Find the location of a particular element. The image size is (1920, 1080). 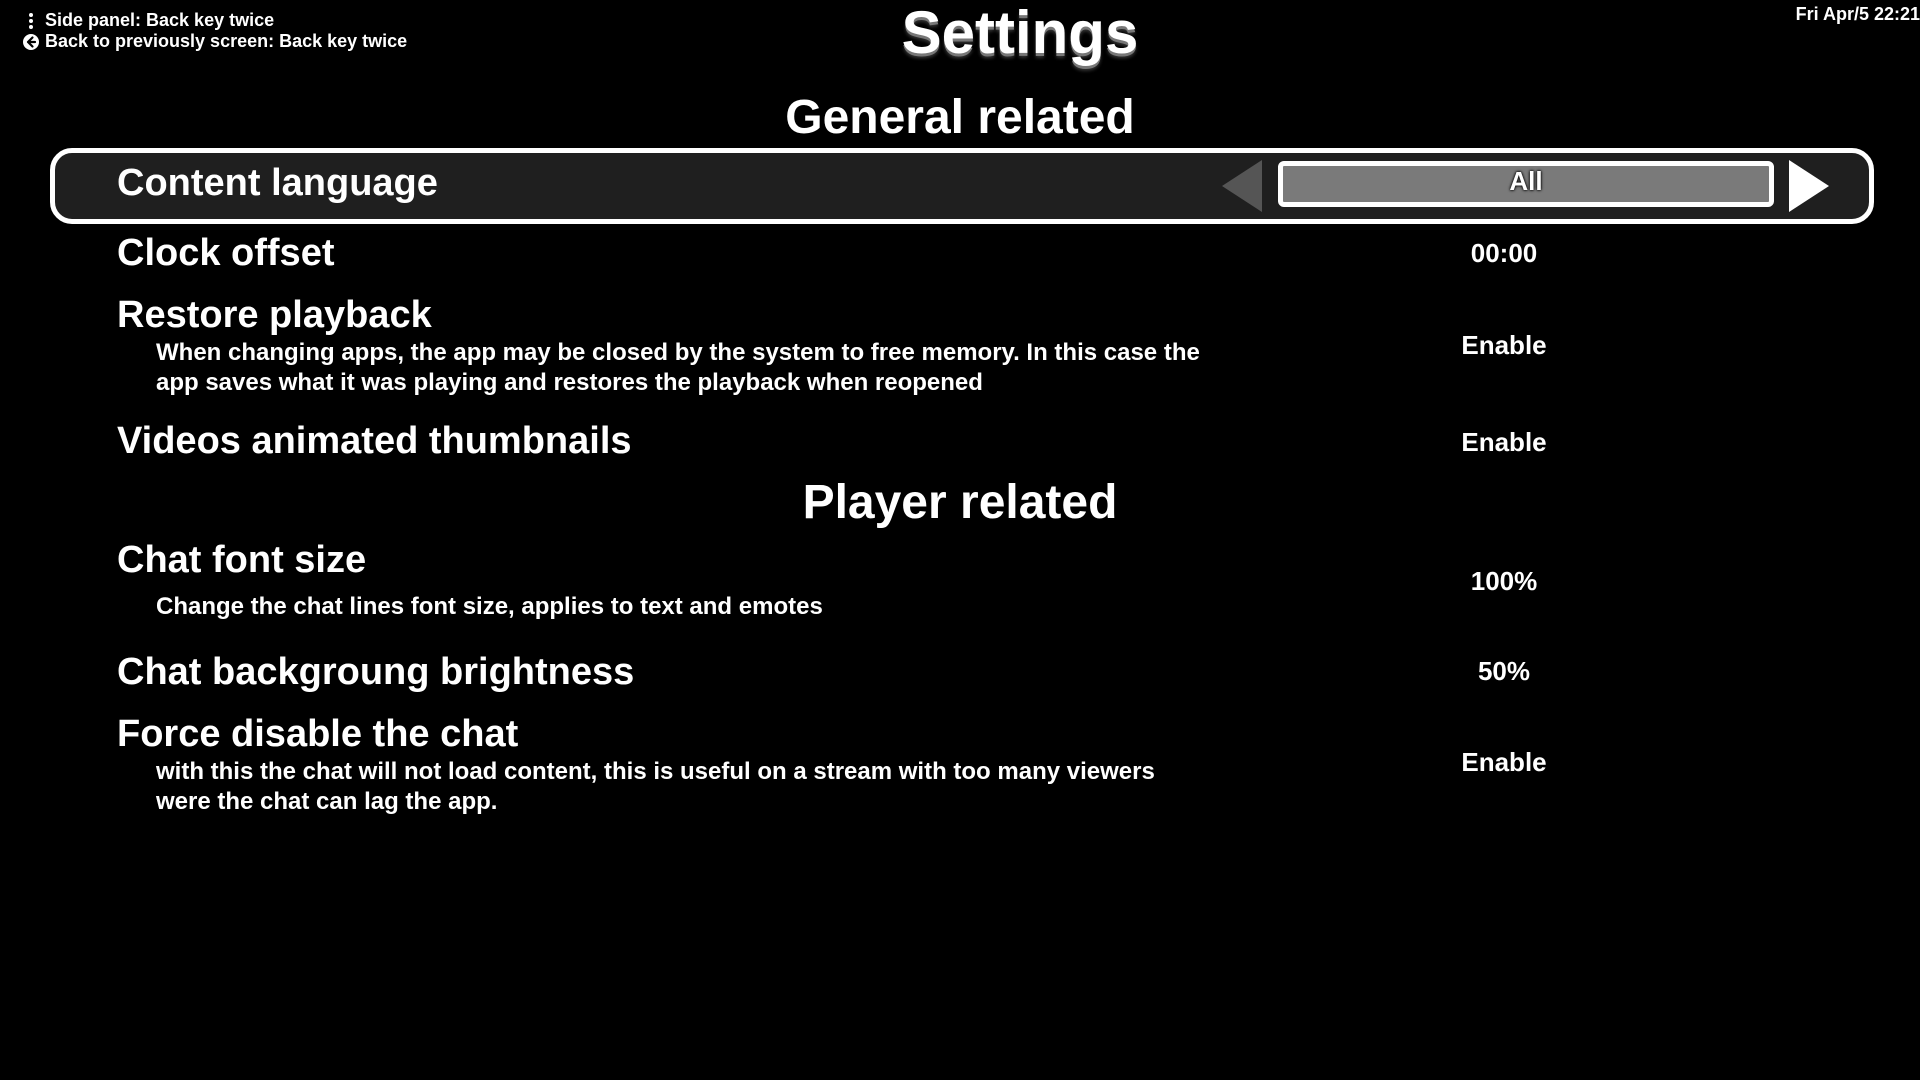

setting-value-chat-font-size: 100% is located at coordinates (1504, 581).